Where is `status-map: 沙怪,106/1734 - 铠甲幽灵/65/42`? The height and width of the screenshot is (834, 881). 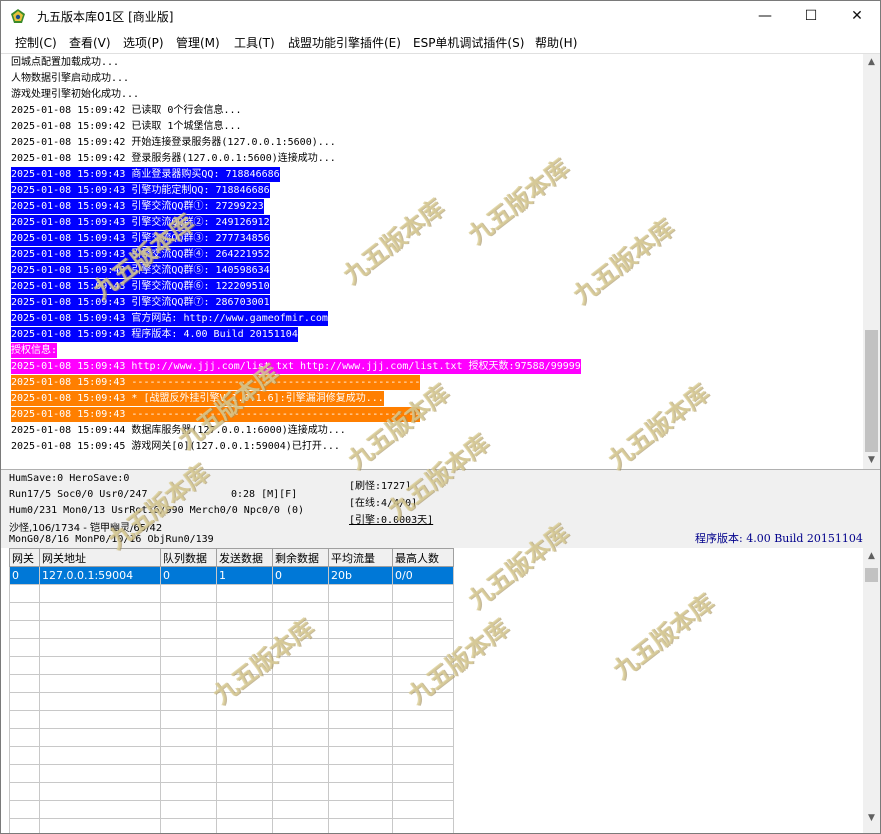 status-map: 沙怪,106/1734 - 铠甲幽灵/65/42 is located at coordinates (86, 528).